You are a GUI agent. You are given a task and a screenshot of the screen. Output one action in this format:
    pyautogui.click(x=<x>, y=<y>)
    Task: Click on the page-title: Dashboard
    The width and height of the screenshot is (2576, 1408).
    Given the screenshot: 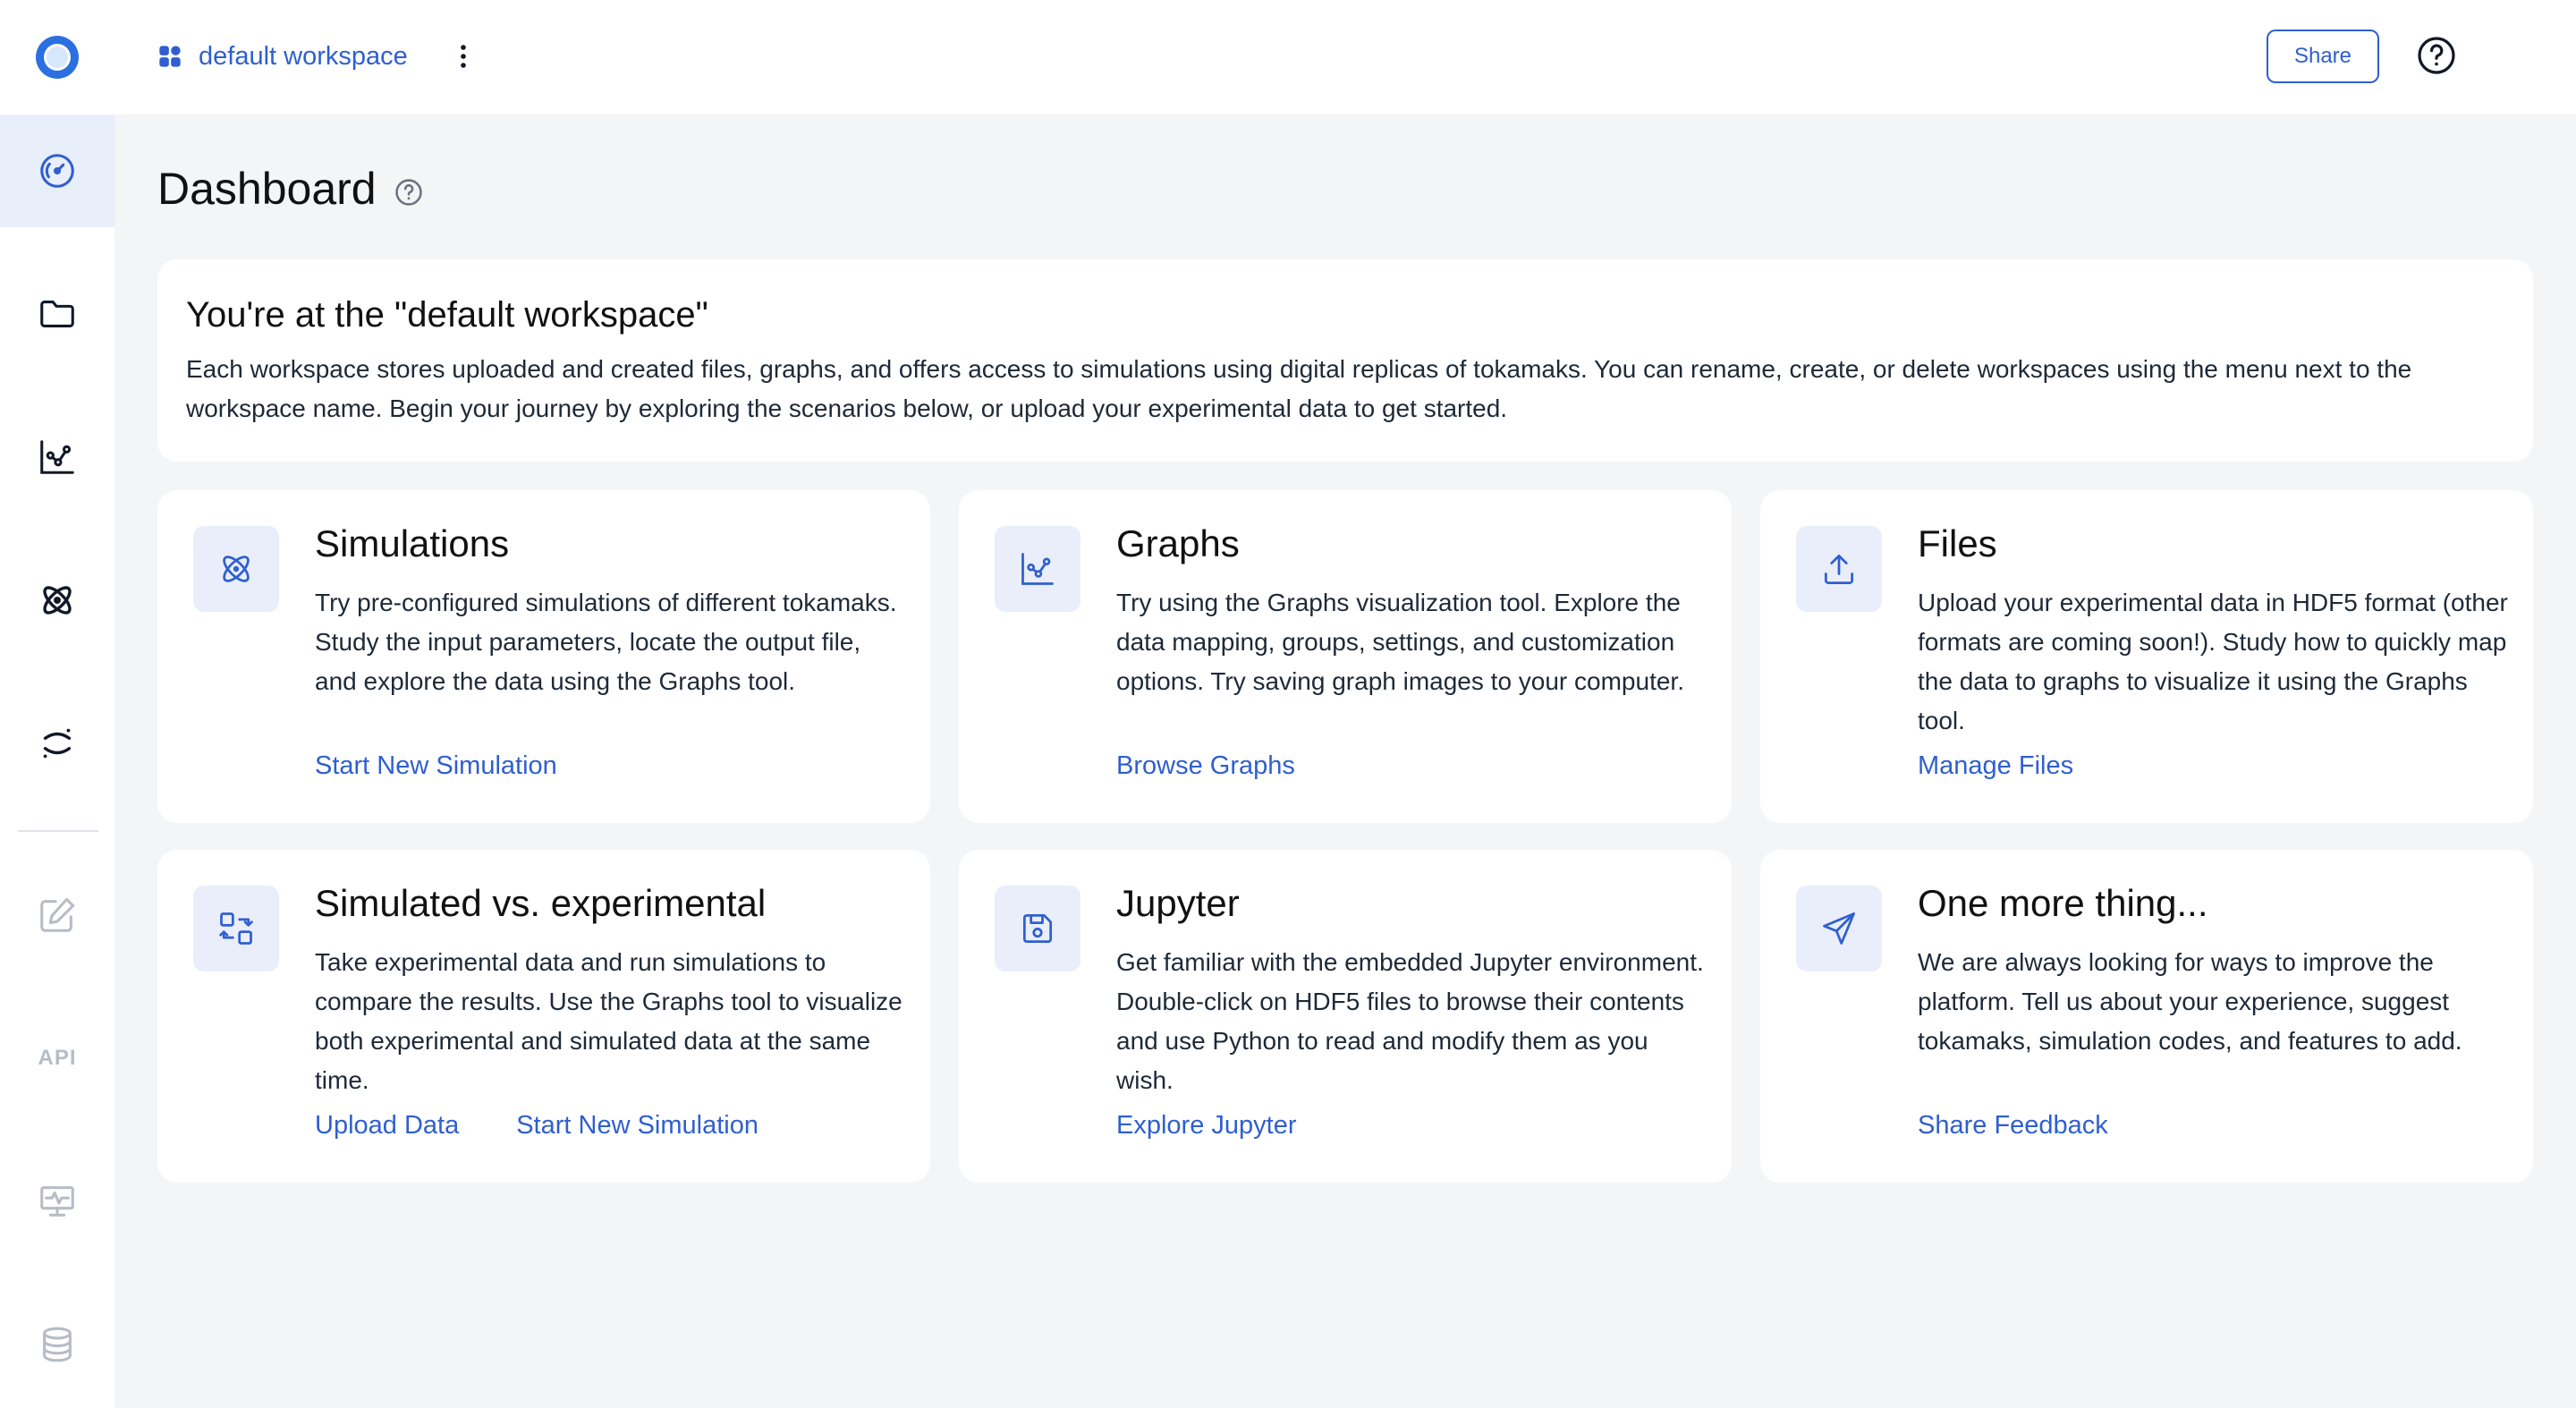 What is the action you would take?
    pyautogui.click(x=267, y=189)
    